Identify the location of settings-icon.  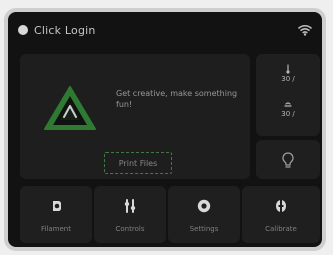
(204, 205).